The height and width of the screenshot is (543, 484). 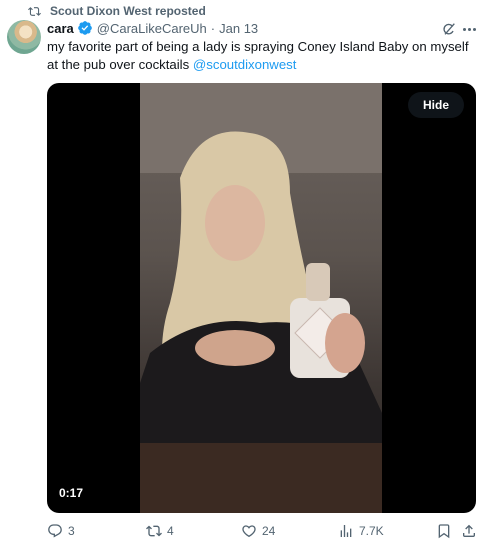 I want to click on views-icon, so click(x=346, y=531).